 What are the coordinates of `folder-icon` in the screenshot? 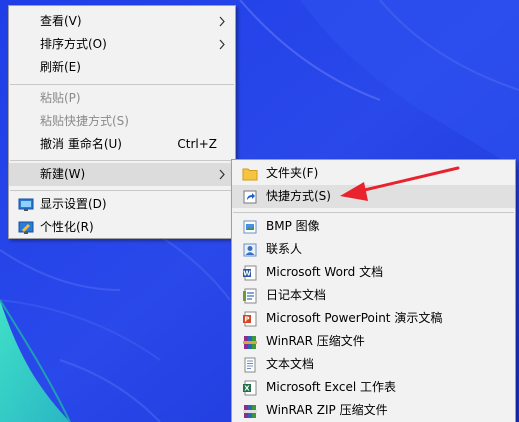 It's located at (250, 174).